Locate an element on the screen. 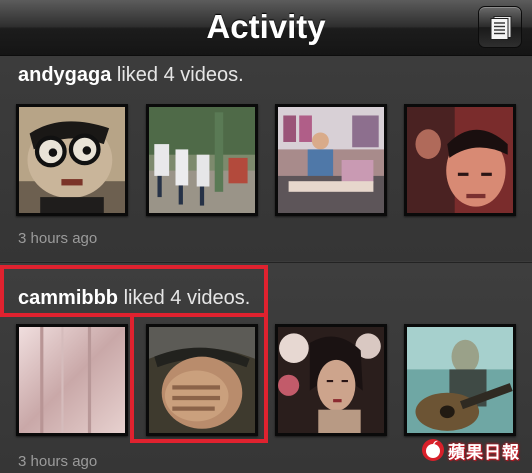  highlight-username-box is located at coordinates (134, 291).